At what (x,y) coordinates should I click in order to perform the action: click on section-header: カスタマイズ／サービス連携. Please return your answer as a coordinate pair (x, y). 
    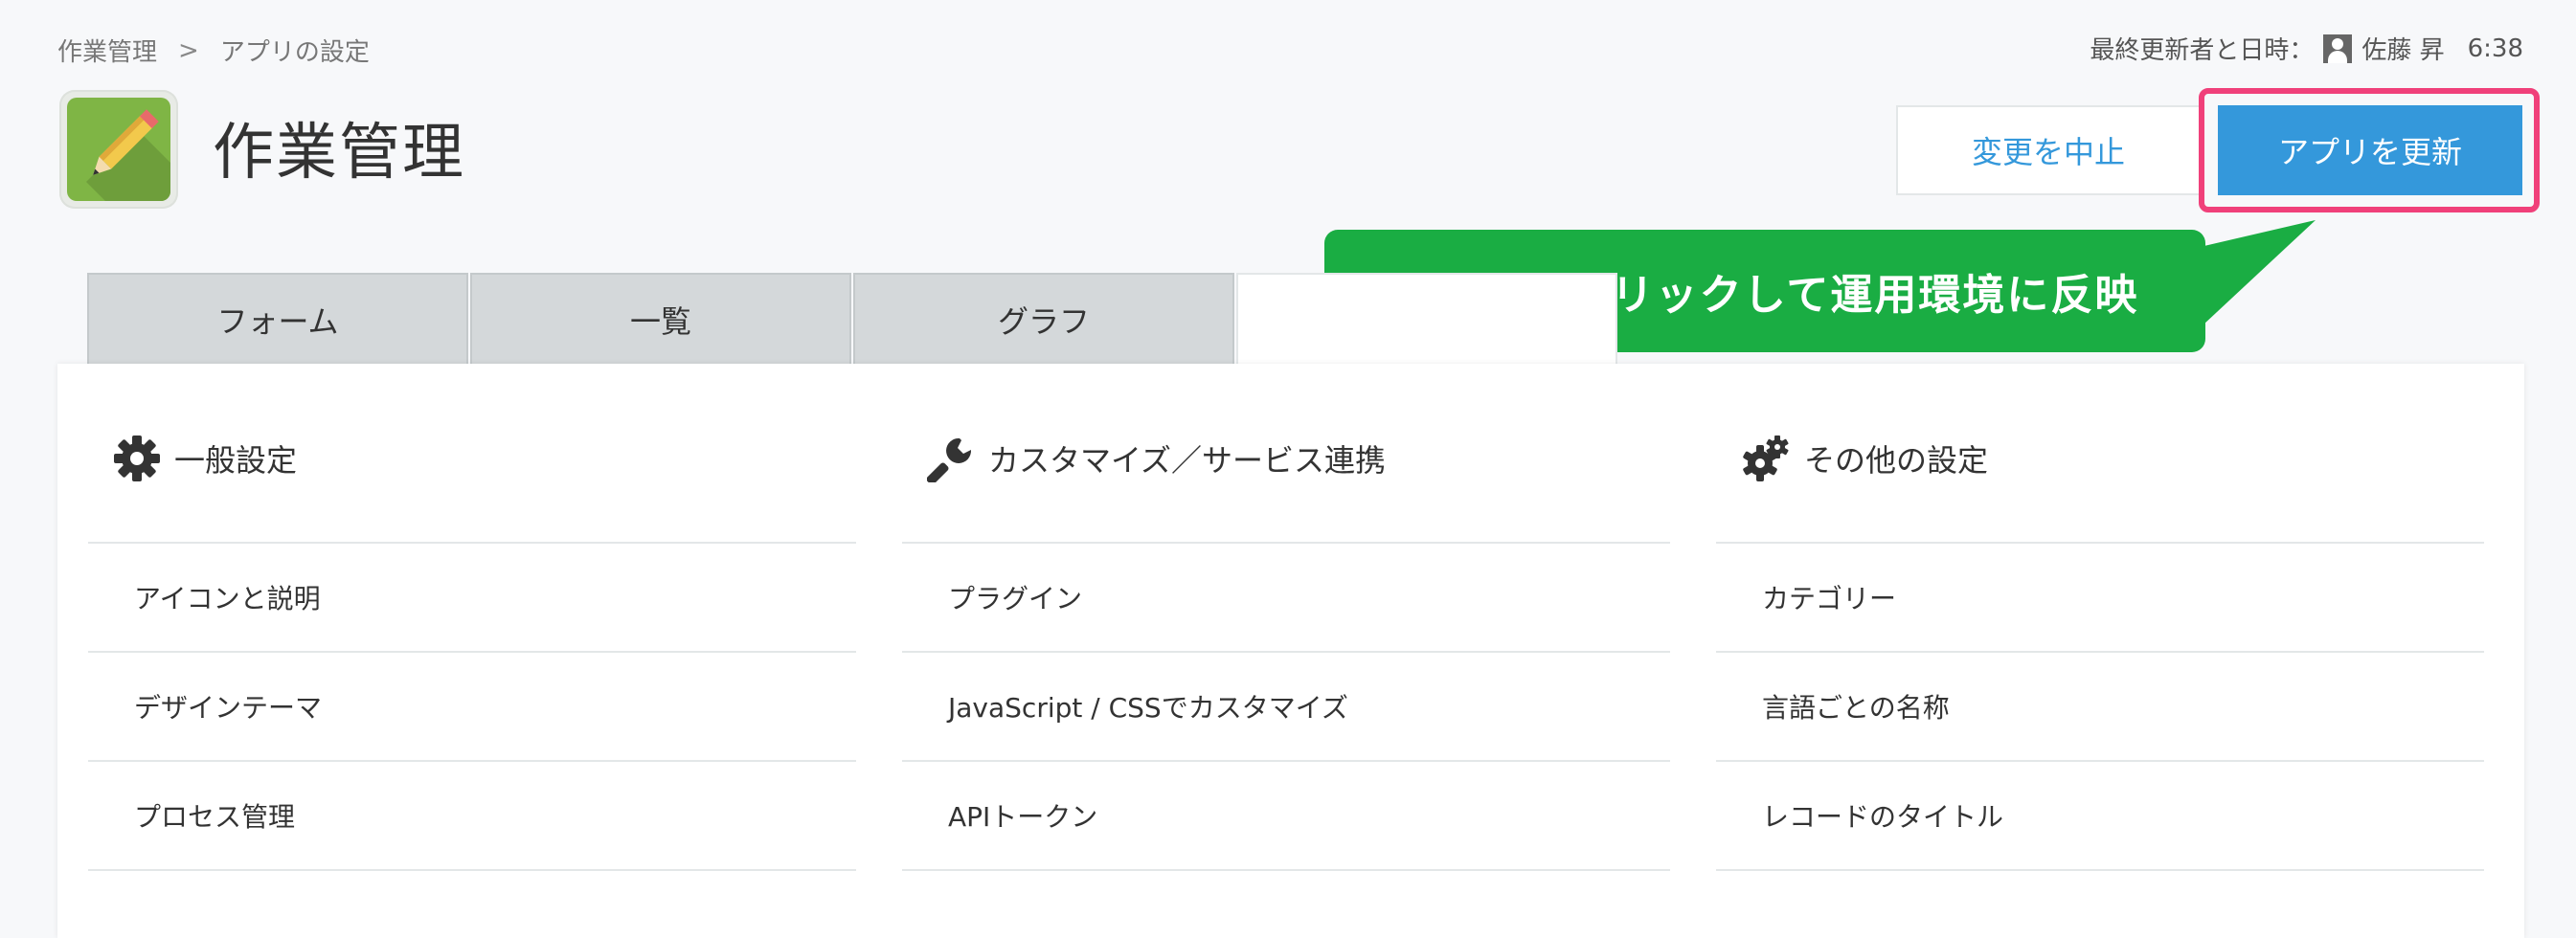
    Looking at the image, I should click on (1286, 454).